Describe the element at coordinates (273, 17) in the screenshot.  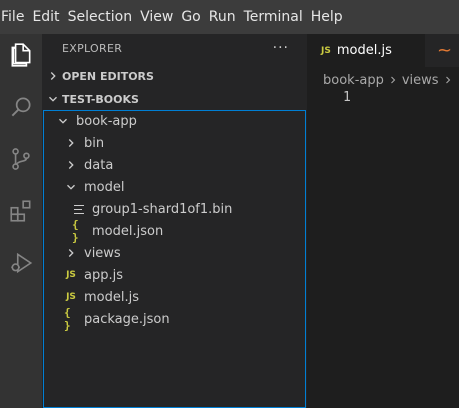
I see `menu-terminal: Terminal` at that location.